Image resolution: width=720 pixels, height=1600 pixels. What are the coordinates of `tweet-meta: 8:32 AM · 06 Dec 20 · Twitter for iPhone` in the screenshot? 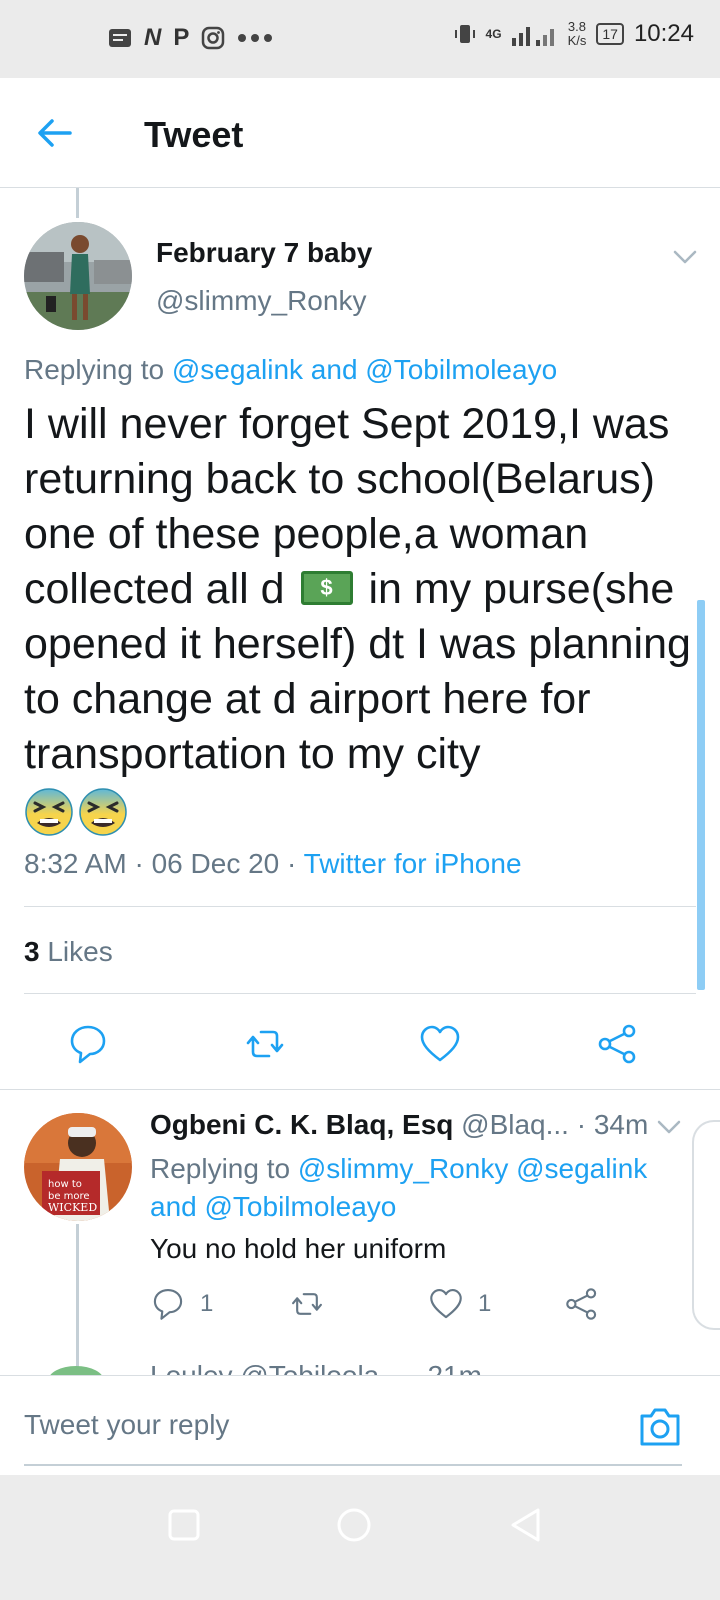 It's located at (273, 864).